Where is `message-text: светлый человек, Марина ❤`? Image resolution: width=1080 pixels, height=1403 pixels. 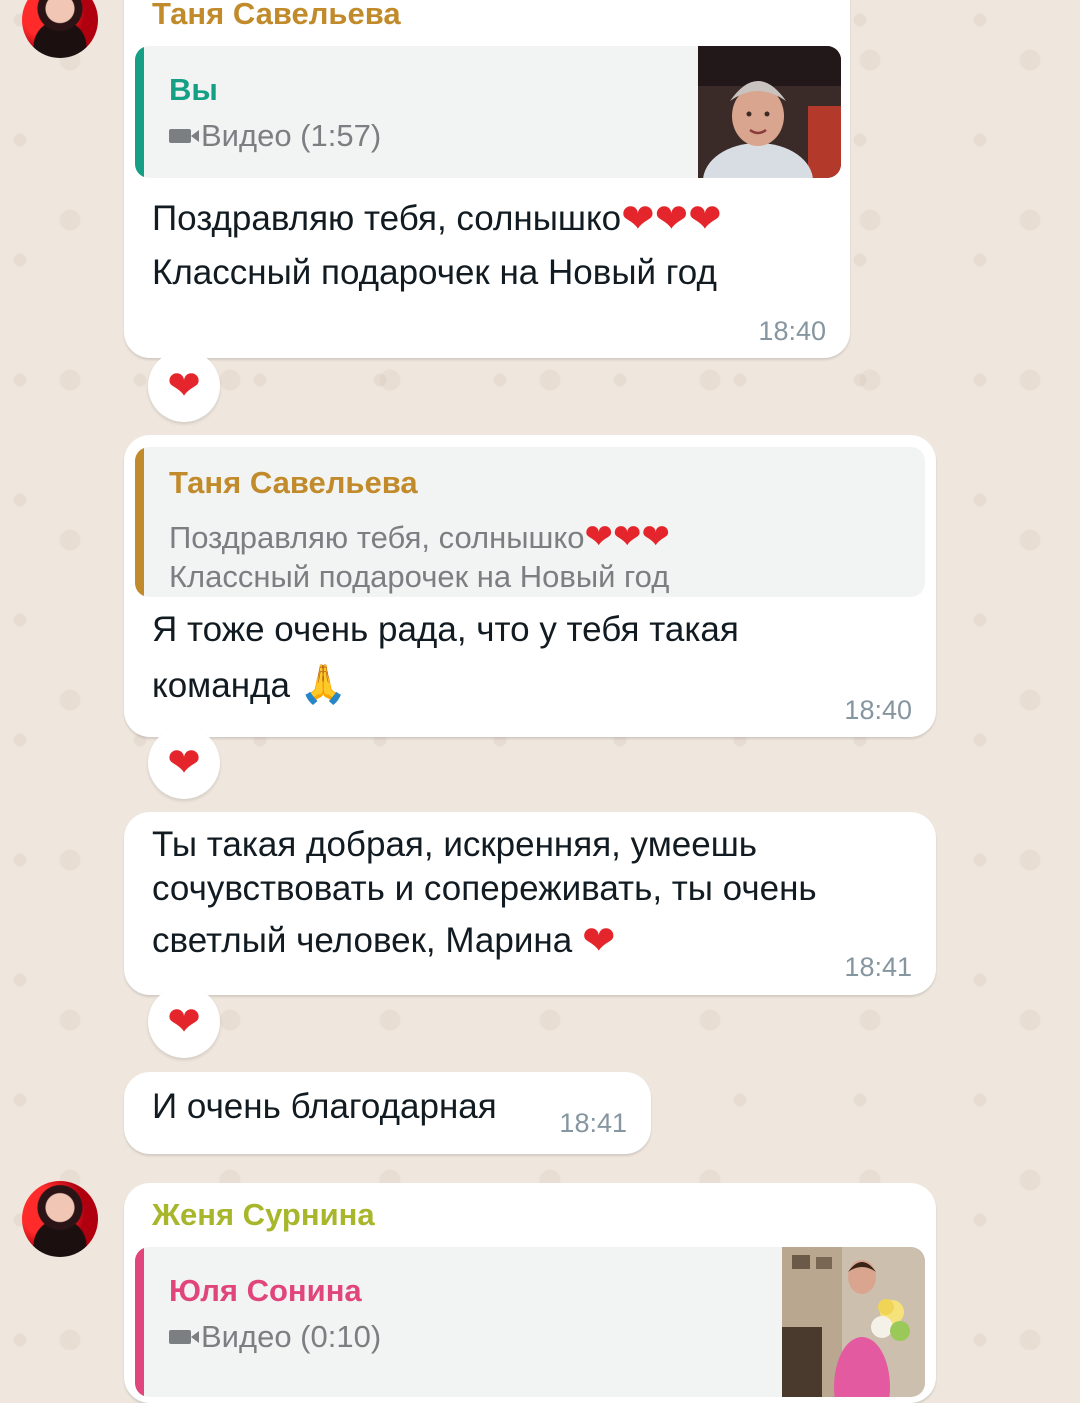 message-text: светлый человек, Марина ❤ is located at coordinates (384, 941).